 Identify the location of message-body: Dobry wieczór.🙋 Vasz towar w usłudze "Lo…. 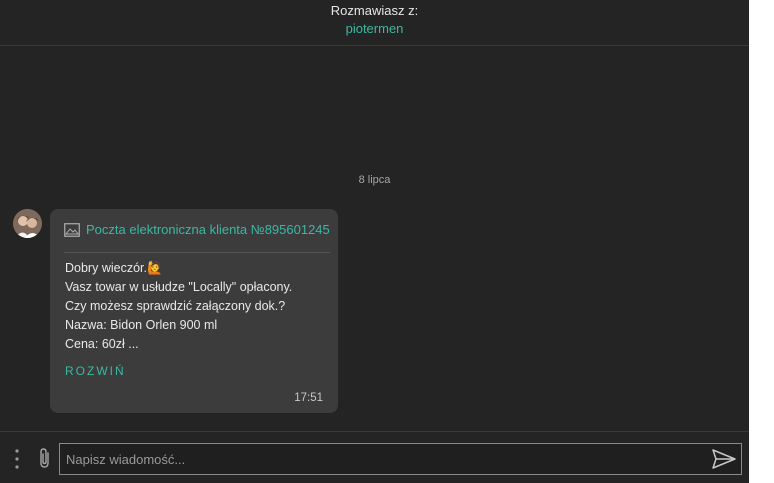
(197, 306).